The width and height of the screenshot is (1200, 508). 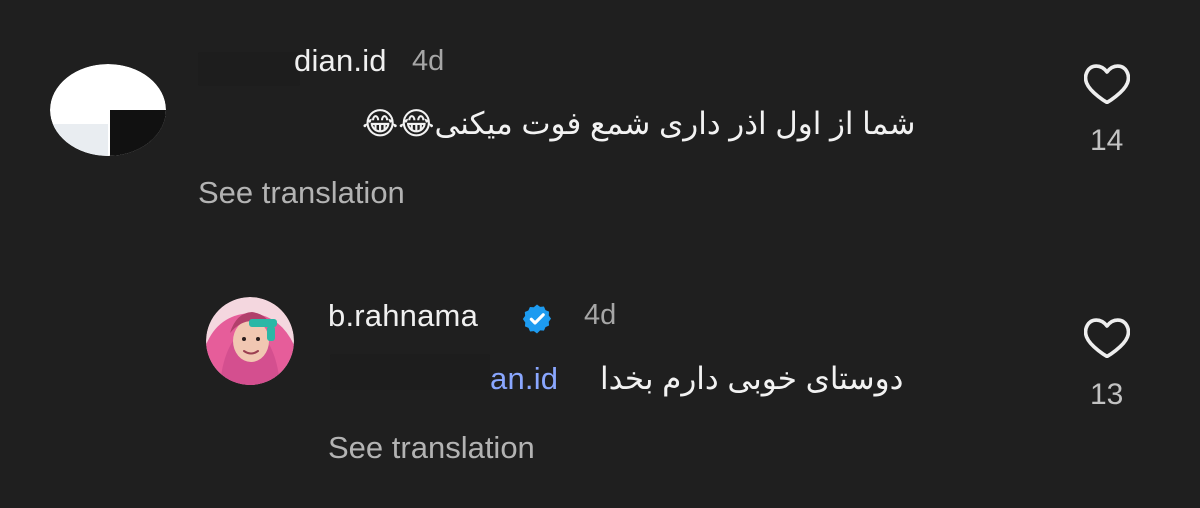 What do you see at coordinates (249, 69) in the screenshot?
I see `username-redaction` at bounding box center [249, 69].